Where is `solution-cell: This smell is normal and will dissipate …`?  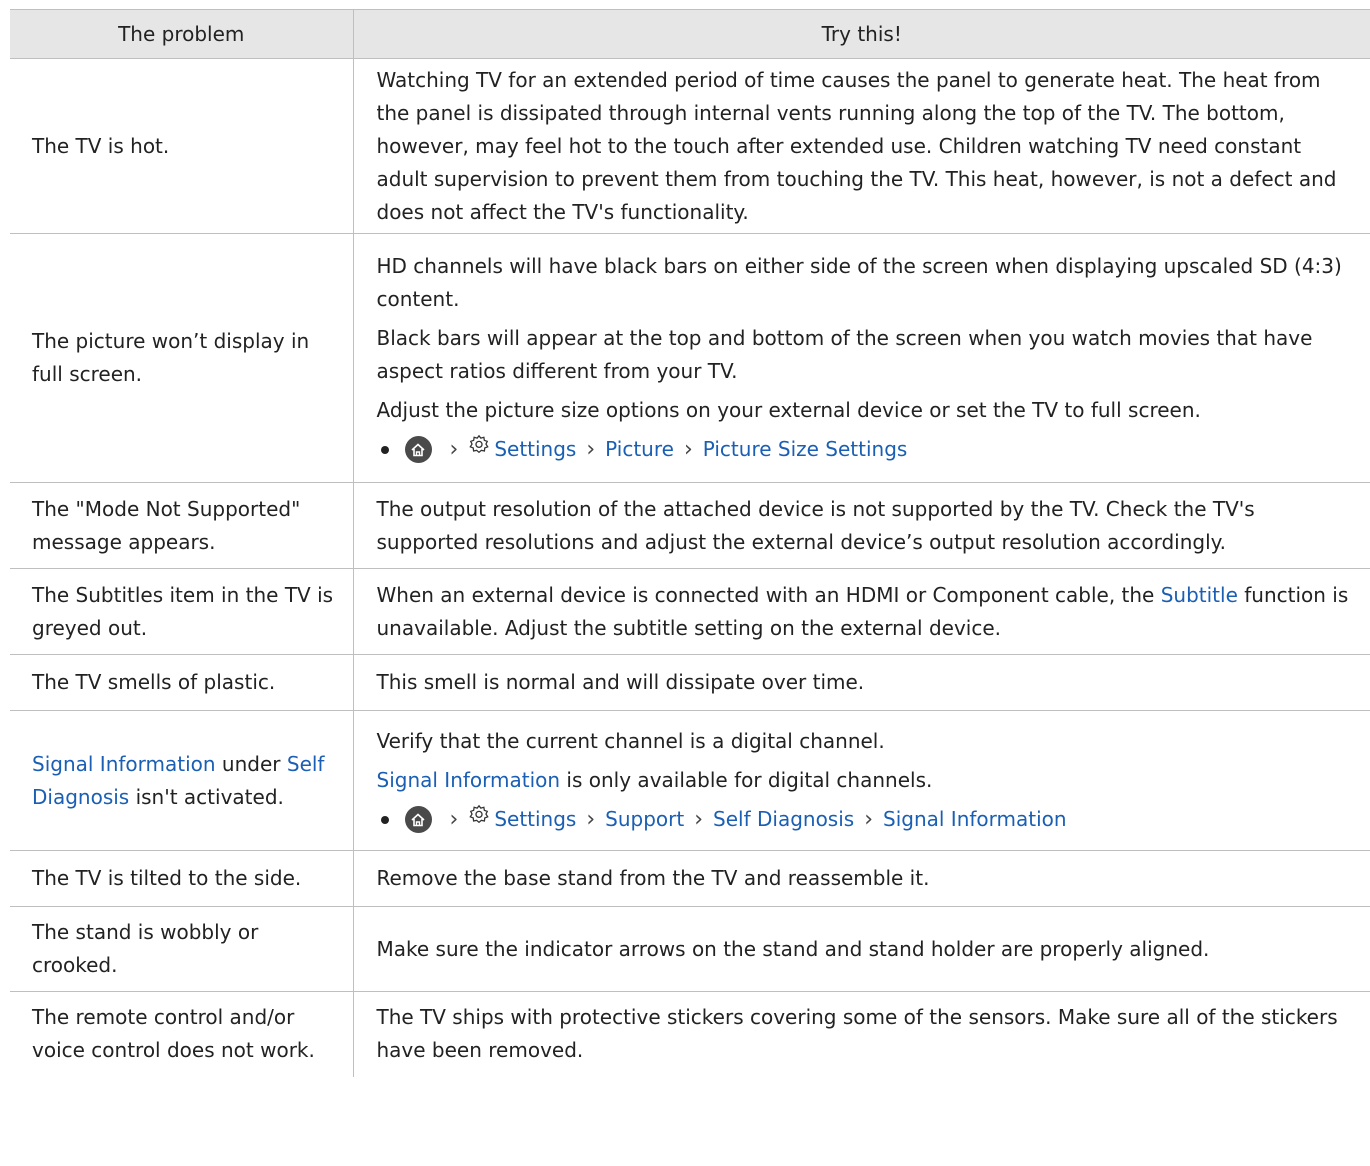
solution-cell: This smell is normal and will dissipate … is located at coordinates (861, 682).